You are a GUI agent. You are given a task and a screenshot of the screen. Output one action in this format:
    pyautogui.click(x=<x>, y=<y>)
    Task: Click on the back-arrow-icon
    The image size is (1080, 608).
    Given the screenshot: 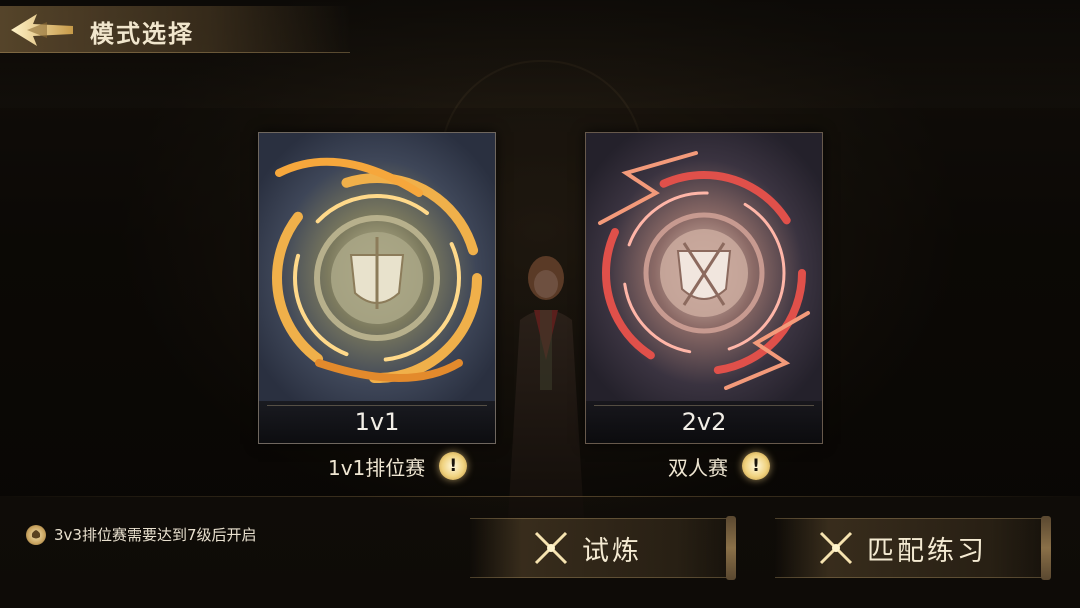 What is the action you would take?
    pyautogui.click(x=42, y=30)
    